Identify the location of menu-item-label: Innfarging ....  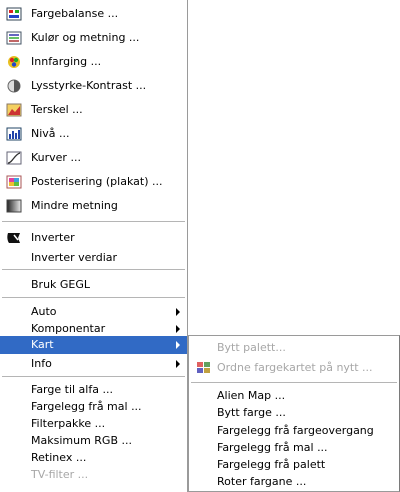
(66, 61).